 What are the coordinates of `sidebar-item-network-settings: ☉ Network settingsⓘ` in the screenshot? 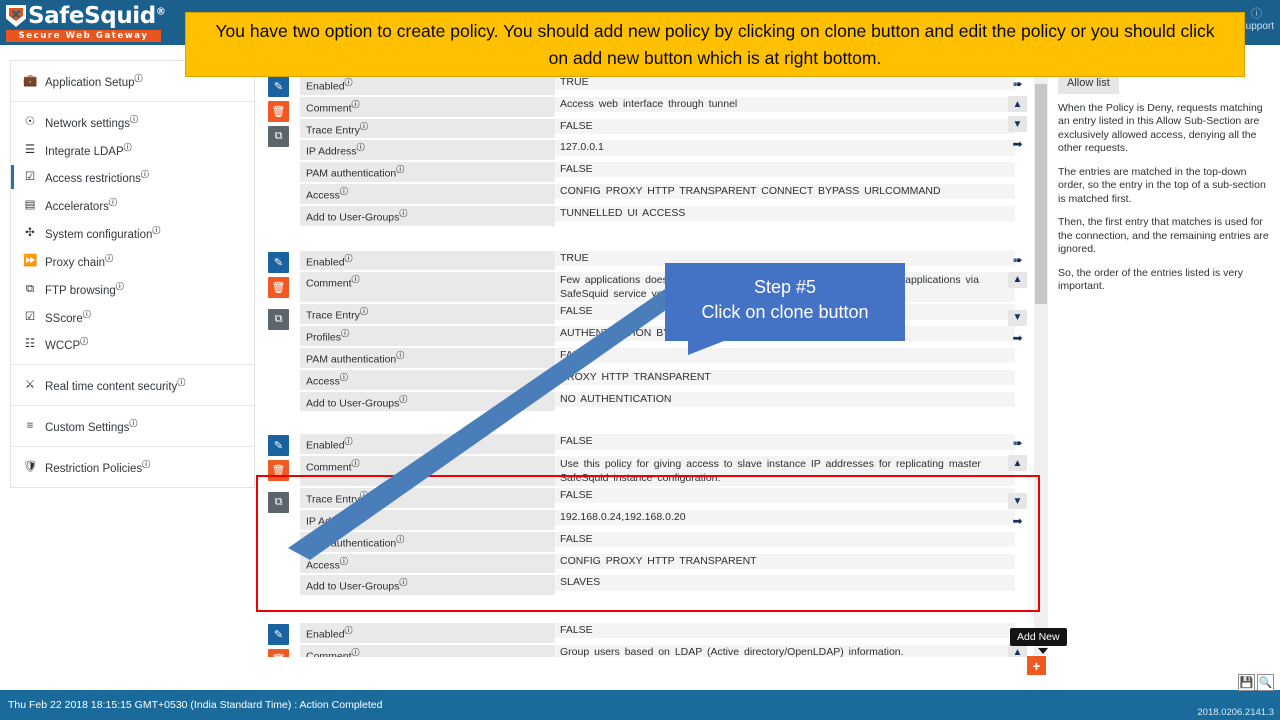 It's located at (132, 122).